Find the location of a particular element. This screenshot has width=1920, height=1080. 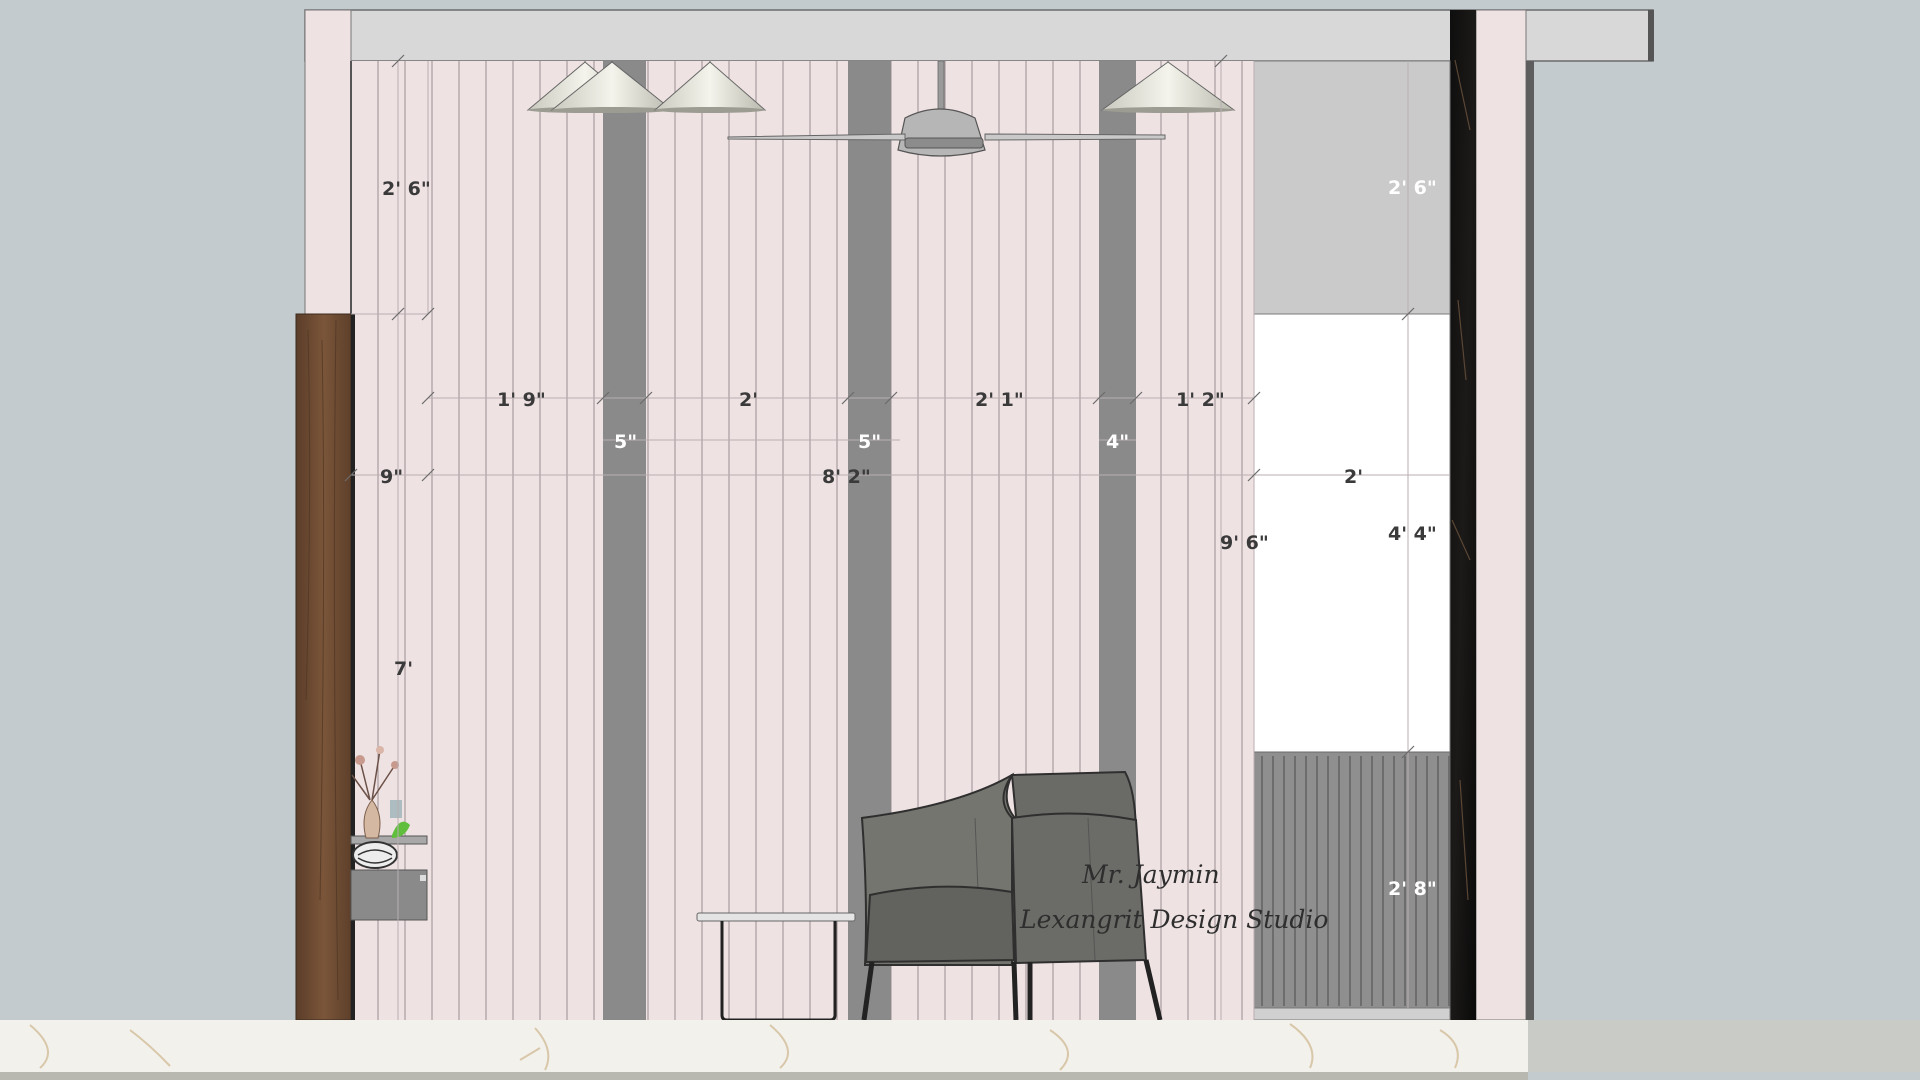

dim-window-height: 4' 4" is located at coordinates (1412, 534).